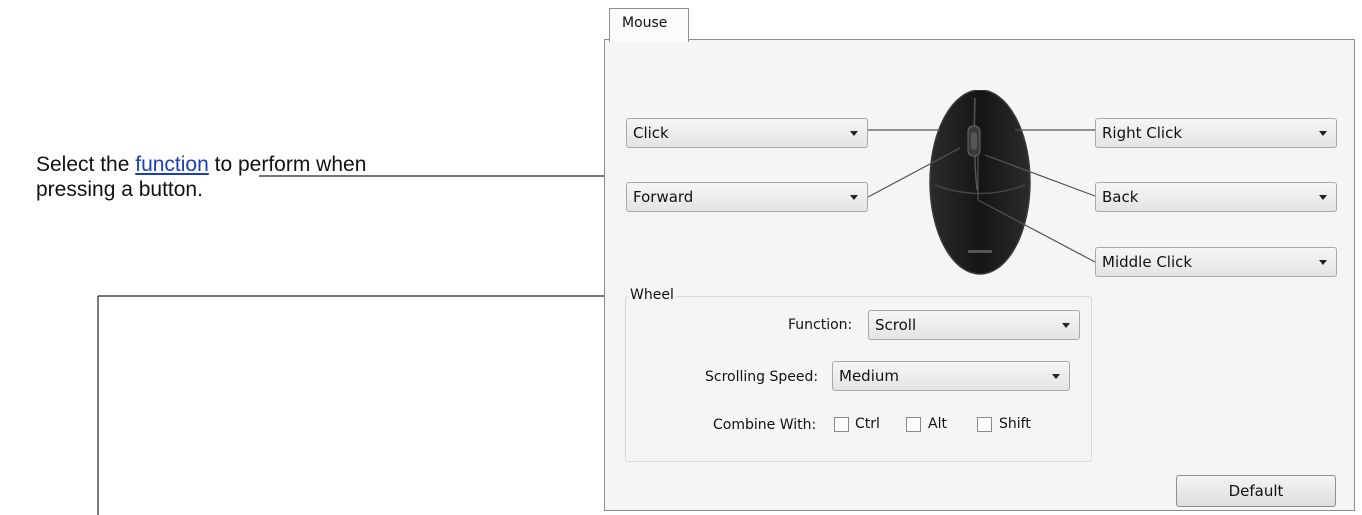 This screenshot has width=1362, height=515. I want to click on middle-button-value: Middle Click, so click(1147, 262).